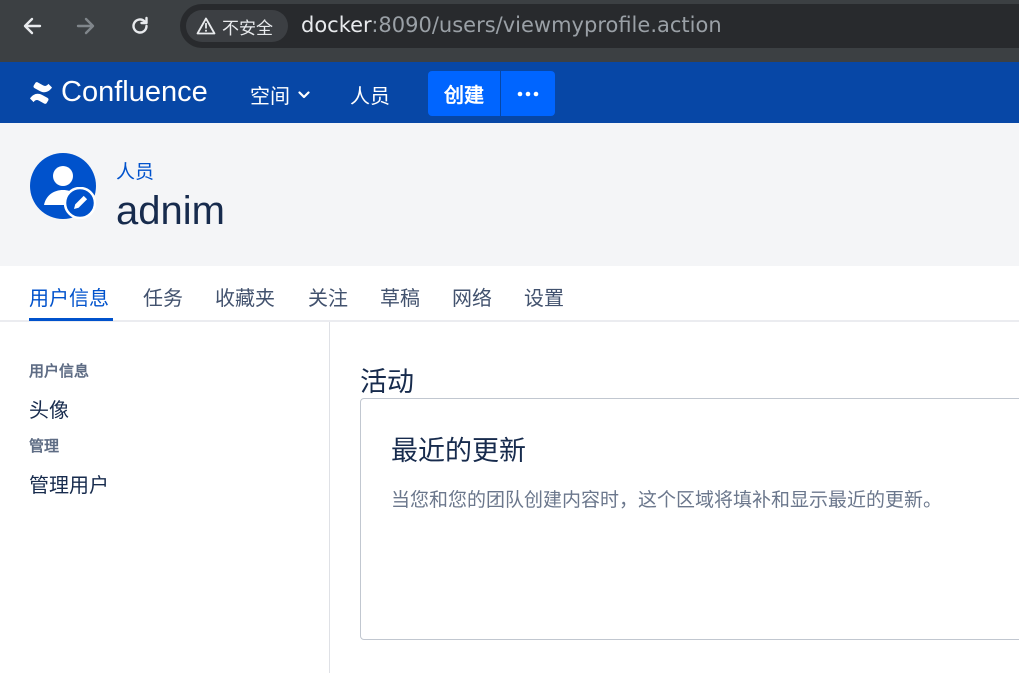 The height and width of the screenshot is (673, 1019). What do you see at coordinates (63, 186) in the screenshot?
I see `avatar` at bounding box center [63, 186].